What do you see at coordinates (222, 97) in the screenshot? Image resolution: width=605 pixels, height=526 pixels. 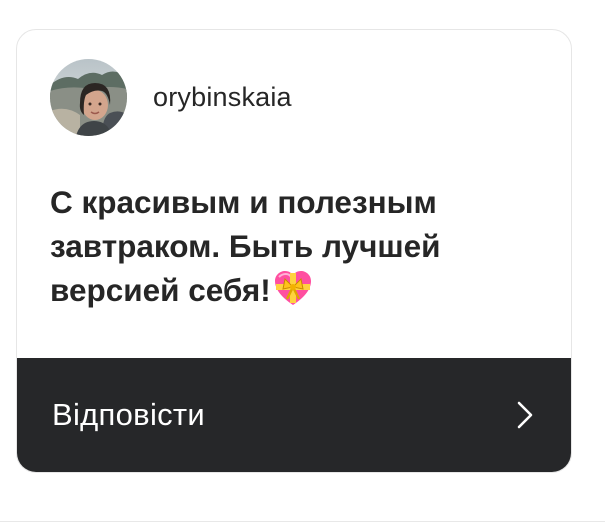 I see `username: orybinskaia` at bounding box center [222, 97].